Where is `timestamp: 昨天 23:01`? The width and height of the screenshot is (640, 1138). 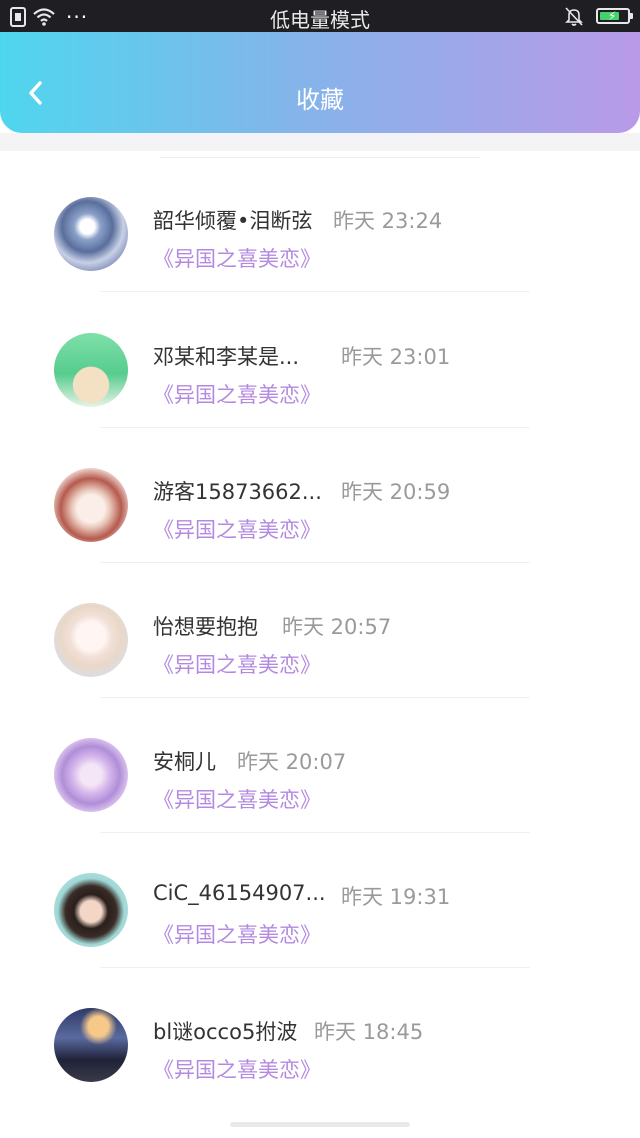
timestamp: 昨天 23:01 is located at coordinates (396, 357).